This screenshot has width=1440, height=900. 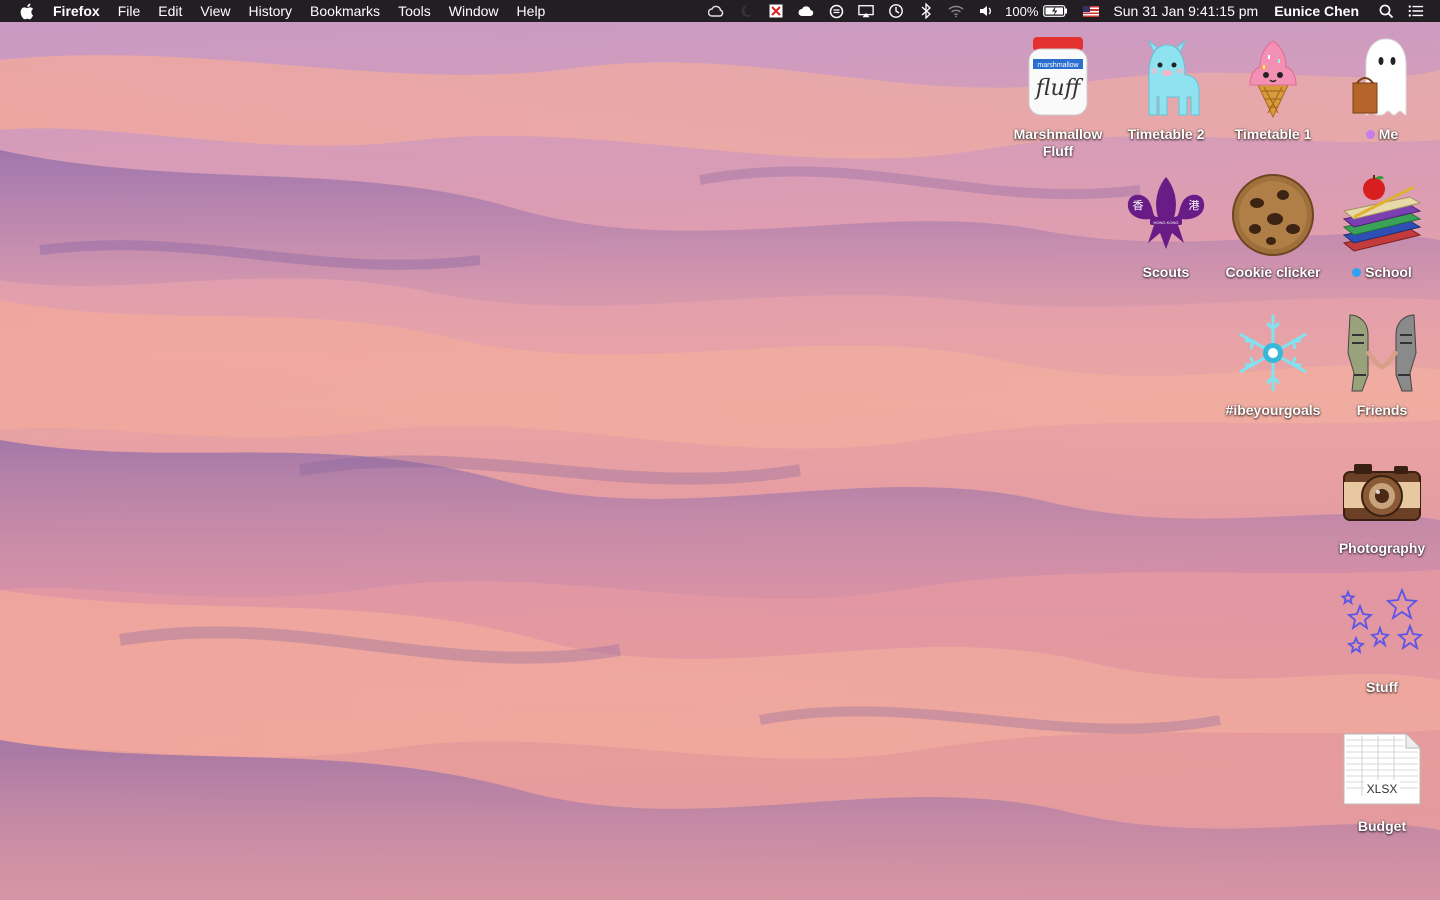 What do you see at coordinates (1382, 687) in the screenshot?
I see `desktop-icon-label: Stuff` at bounding box center [1382, 687].